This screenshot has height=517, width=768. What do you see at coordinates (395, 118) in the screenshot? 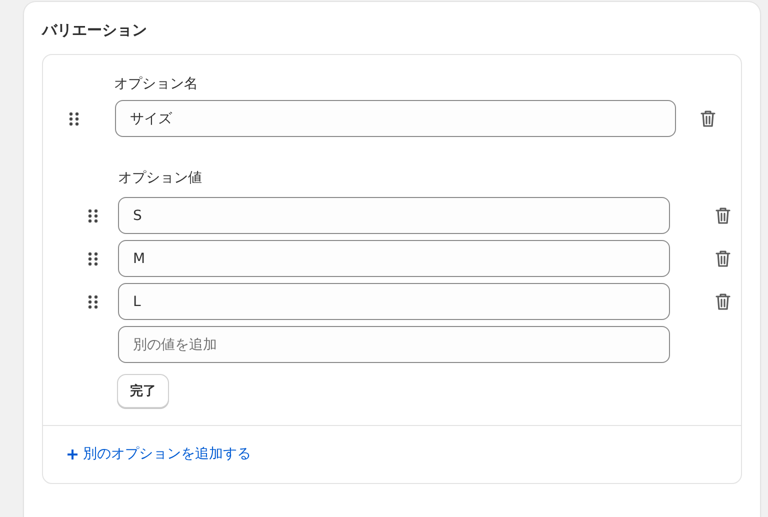
I see `input-field: サイズ` at bounding box center [395, 118].